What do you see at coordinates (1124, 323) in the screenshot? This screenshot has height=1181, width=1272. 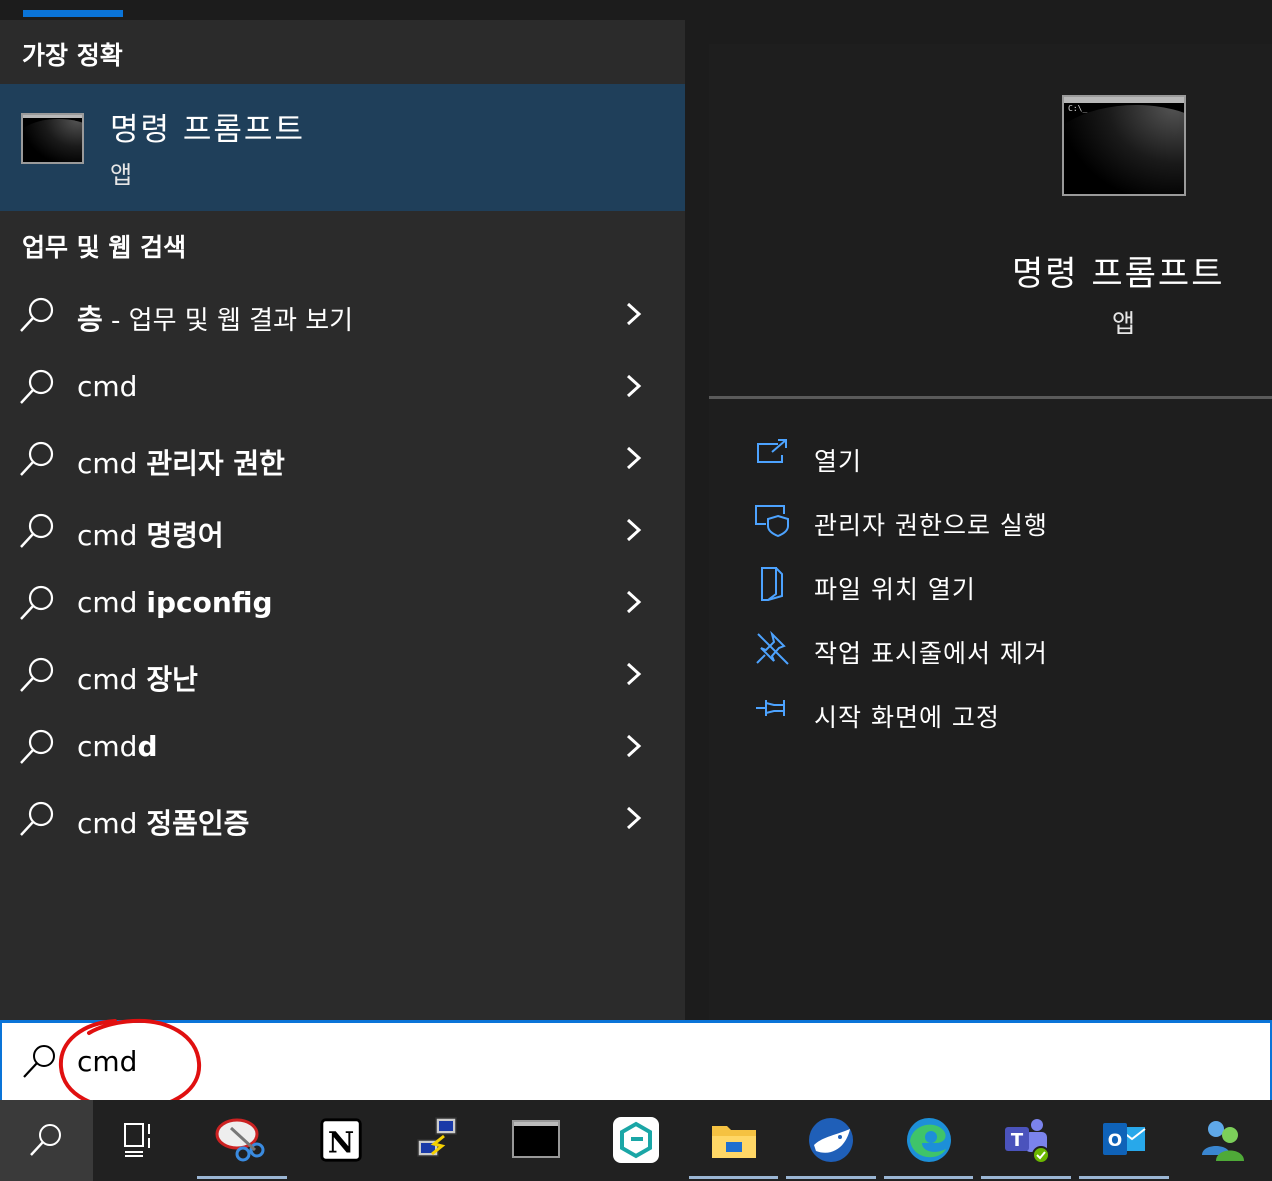 I see `detail-app-type: 앱` at bounding box center [1124, 323].